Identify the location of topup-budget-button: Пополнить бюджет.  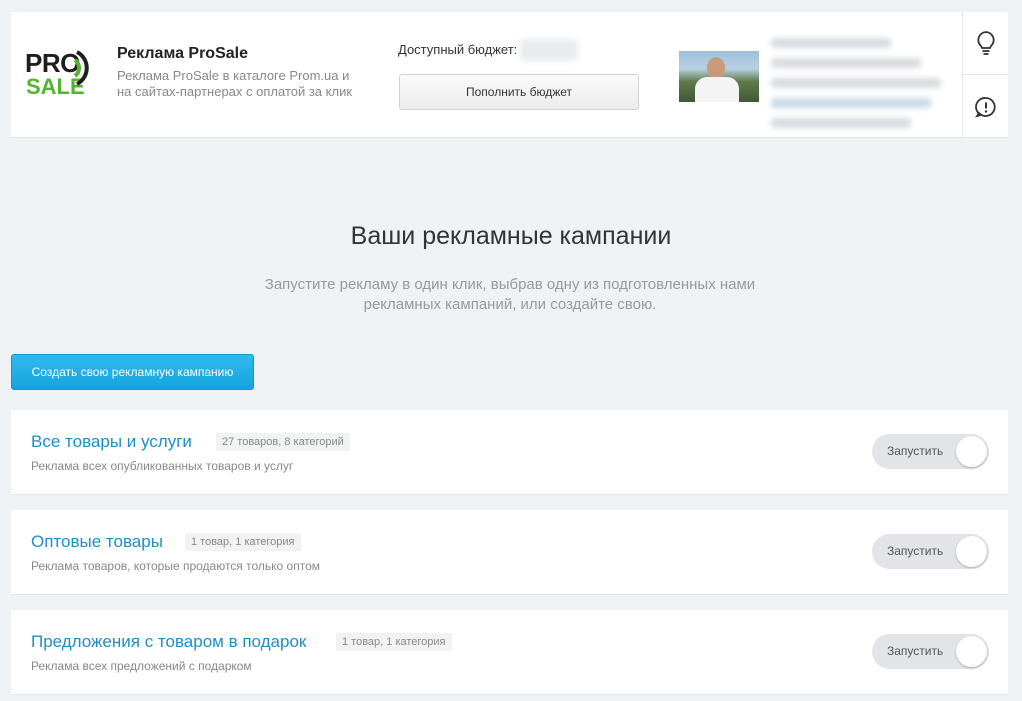
(519, 92).